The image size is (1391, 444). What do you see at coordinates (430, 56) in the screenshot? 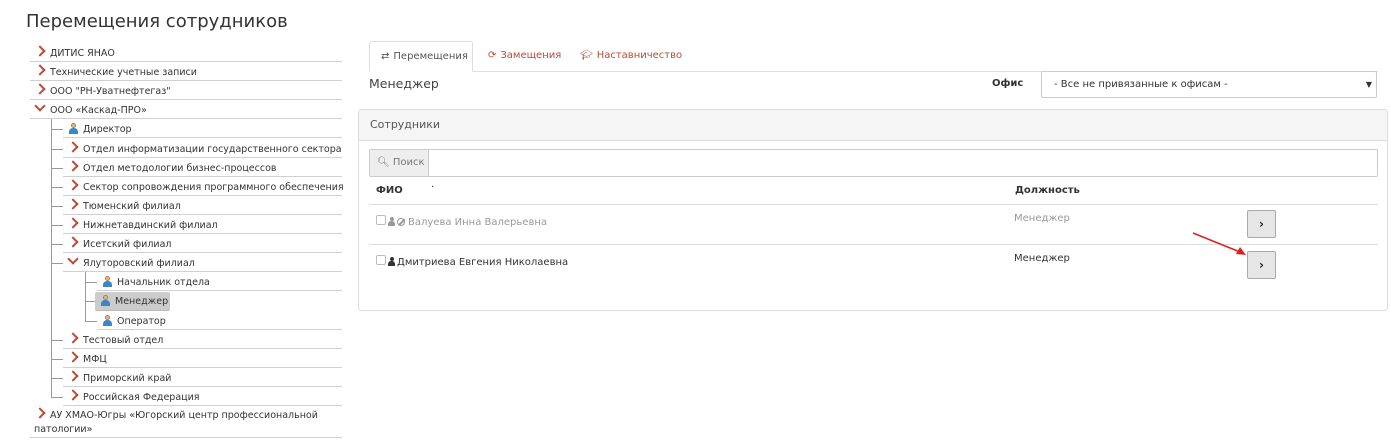
I see `tab-label: Перемещения` at bounding box center [430, 56].